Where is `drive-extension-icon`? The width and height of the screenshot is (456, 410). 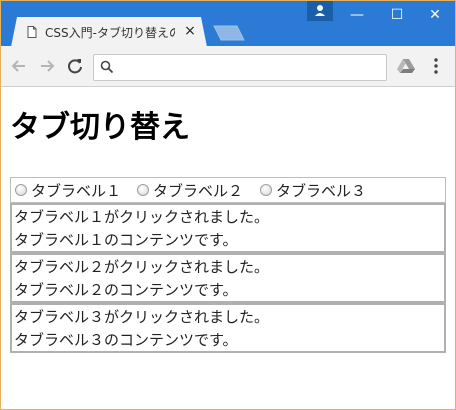
drive-extension-icon is located at coordinates (406, 66).